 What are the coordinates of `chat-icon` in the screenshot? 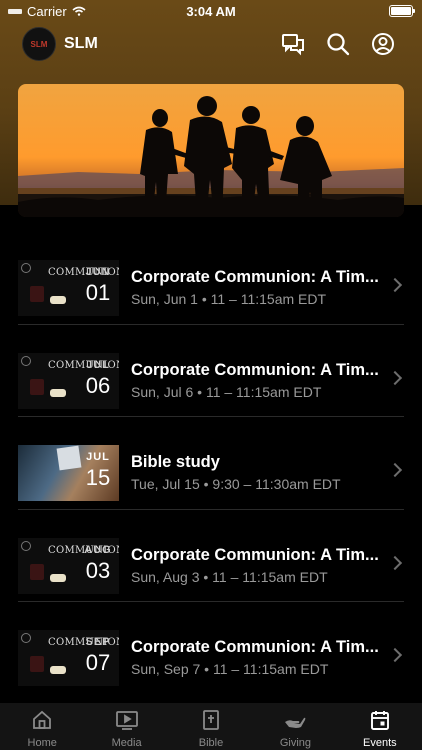 It's located at (293, 44).